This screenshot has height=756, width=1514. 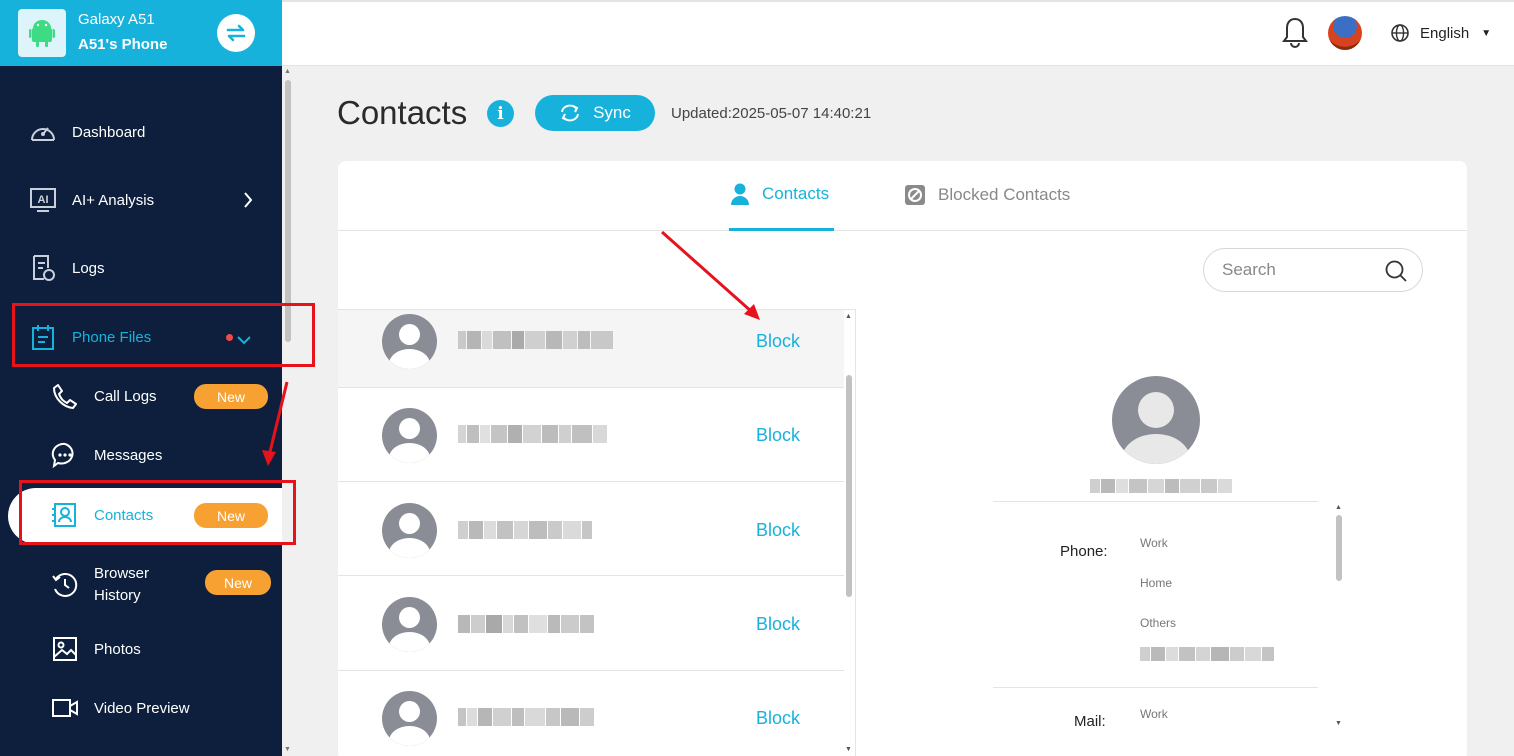 I want to click on detail-scroll-thumb, so click(x=1339, y=548).